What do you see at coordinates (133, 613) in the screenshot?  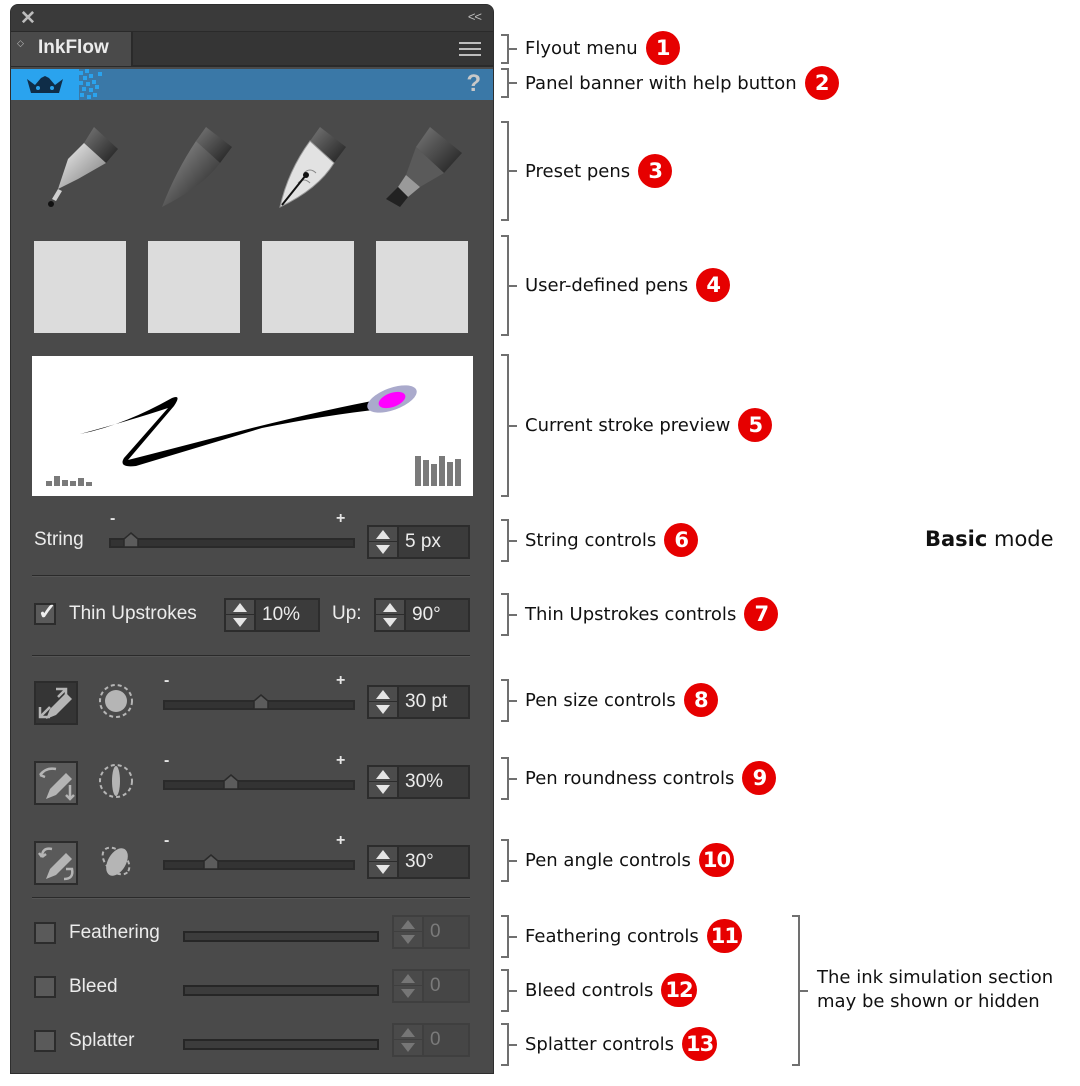 I see `thin-upstrokes-label: Thin Upstrokes` at bounding box center [133, 613].